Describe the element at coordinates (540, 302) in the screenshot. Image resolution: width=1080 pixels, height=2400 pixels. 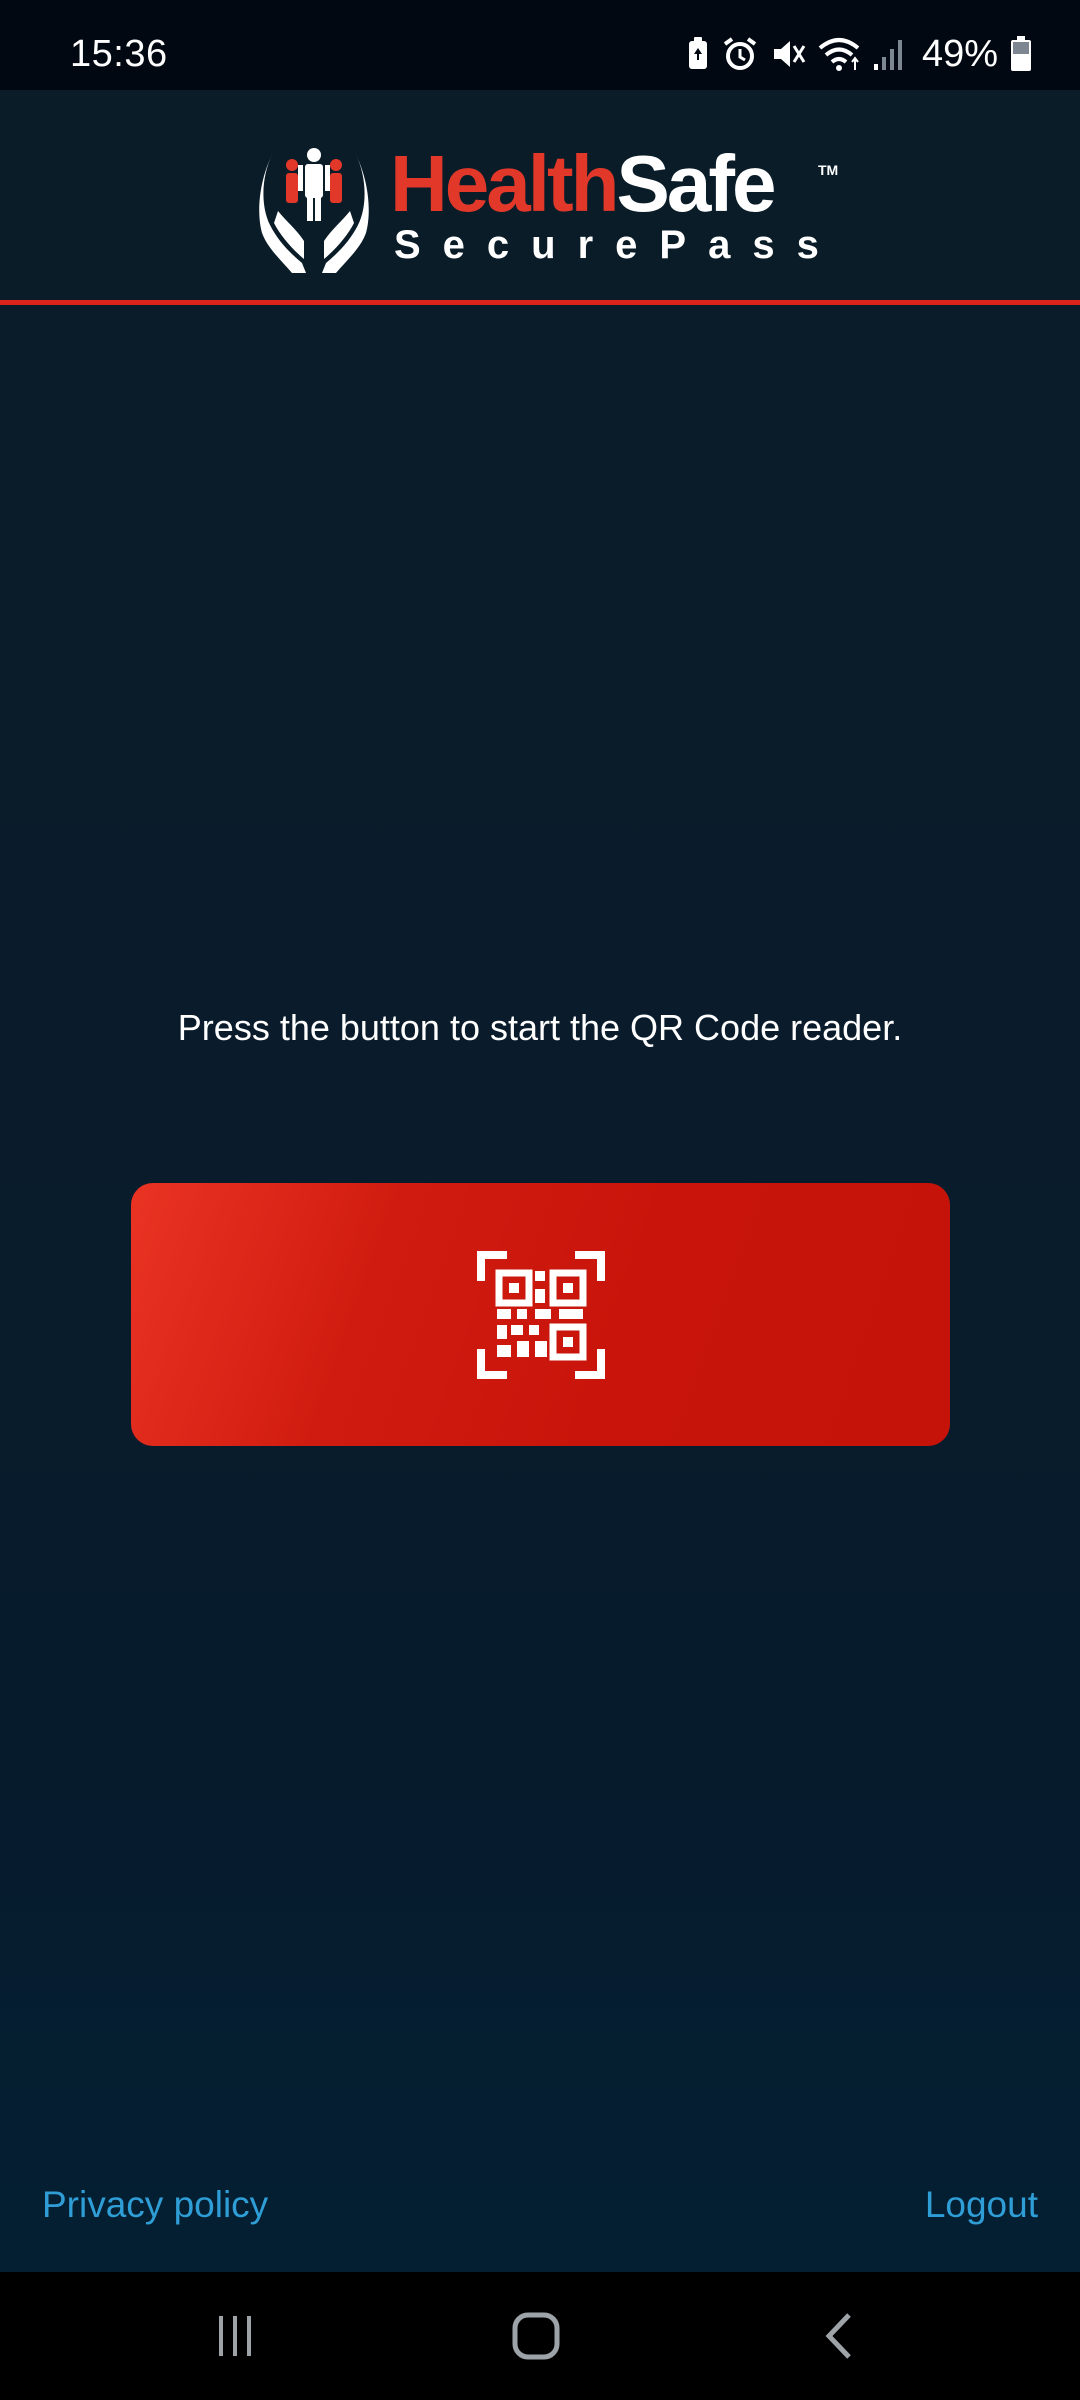
I see `header-divider` at that location.